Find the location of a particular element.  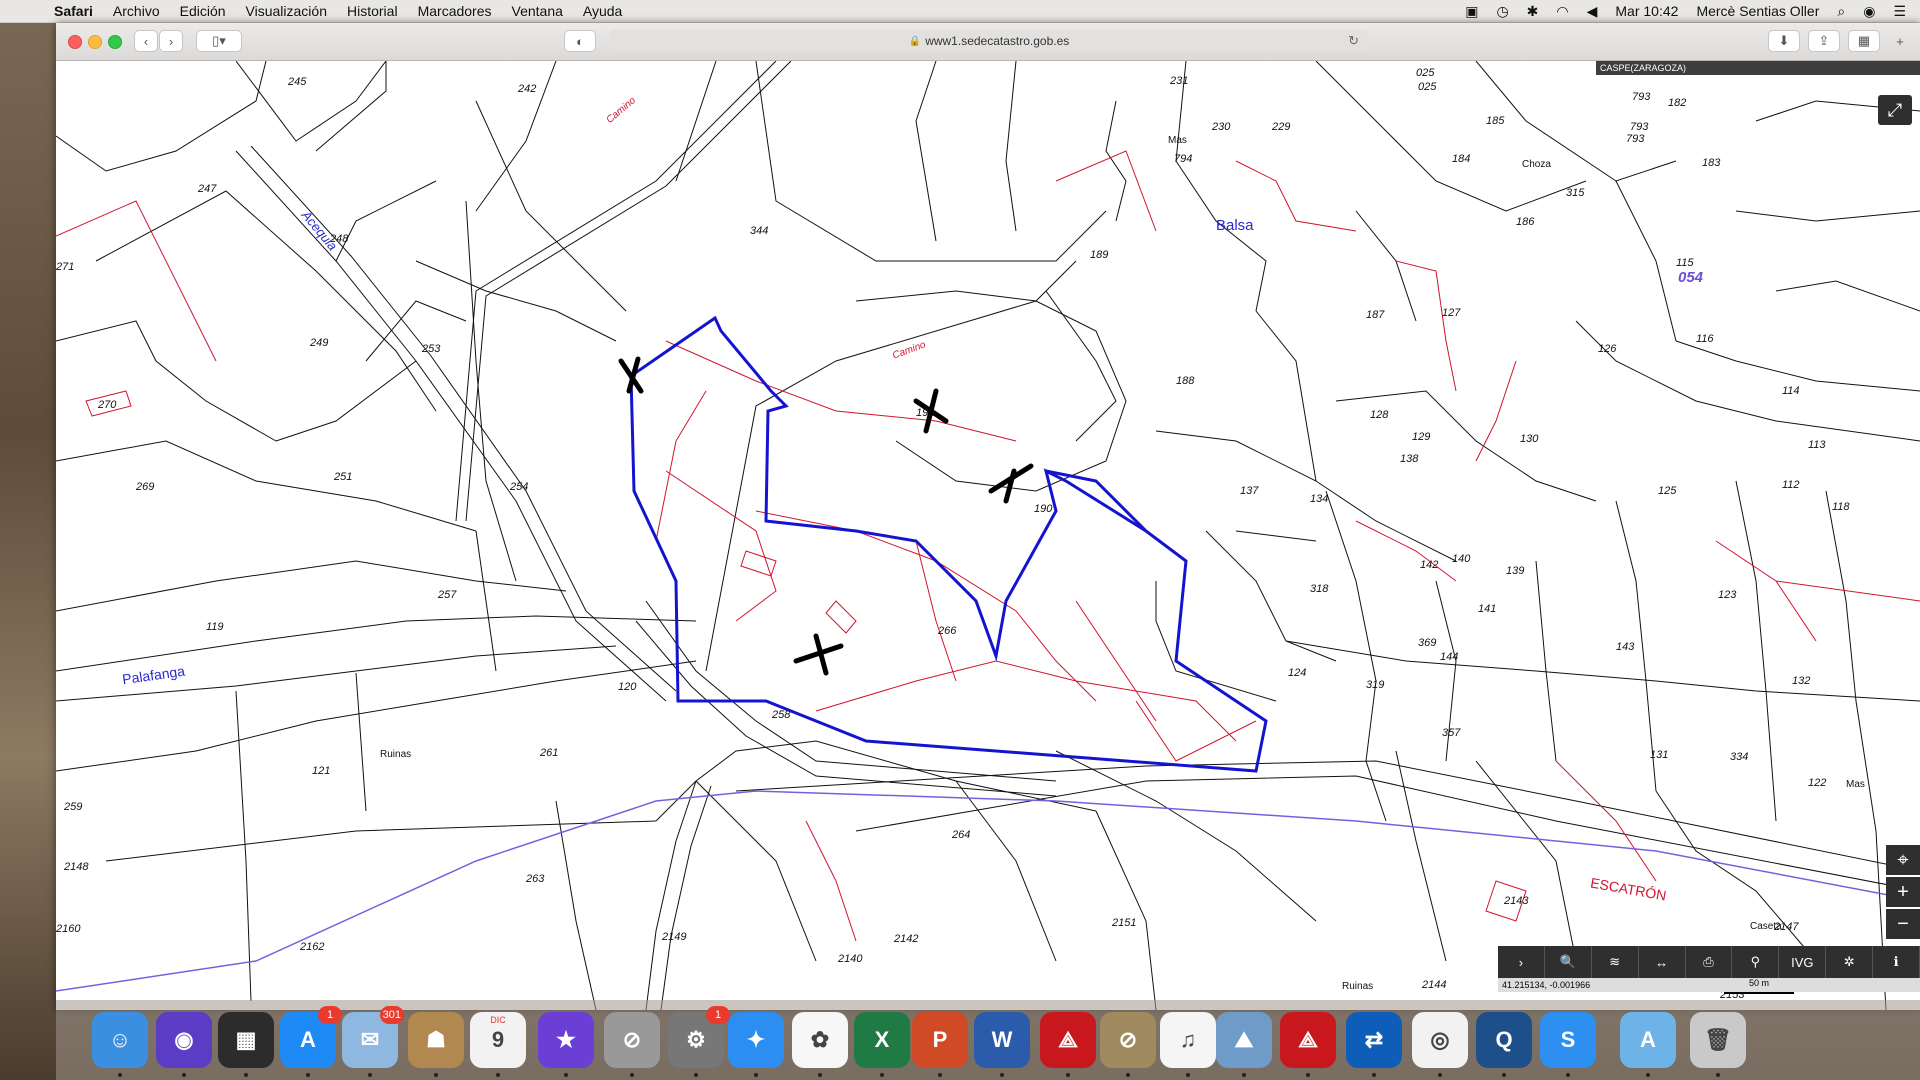

dock-app-preview: ⛰ is located at coordinates (1244, 1044).